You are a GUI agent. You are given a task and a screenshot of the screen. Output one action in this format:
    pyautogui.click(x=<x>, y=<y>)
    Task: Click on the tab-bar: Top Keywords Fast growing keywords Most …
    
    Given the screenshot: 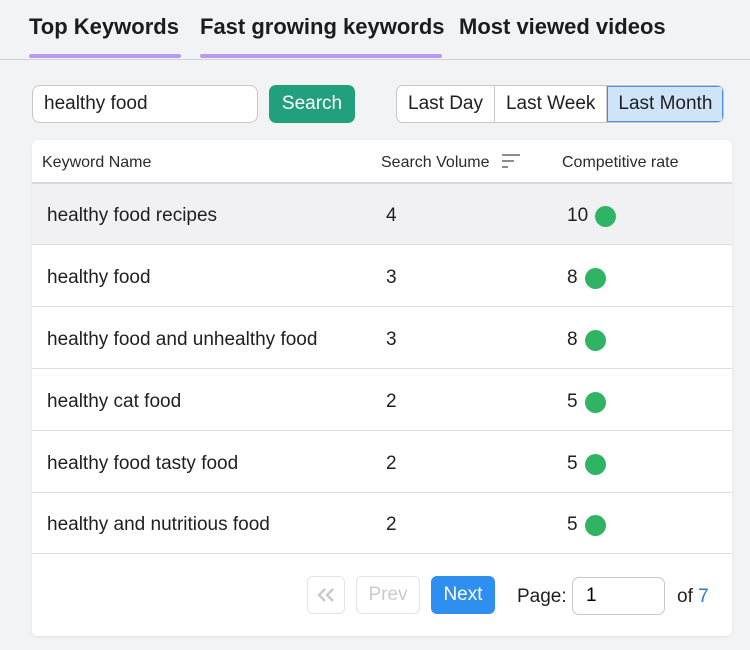 What is the action you would take?
    pyautogui.click(x=375, y=30)
    